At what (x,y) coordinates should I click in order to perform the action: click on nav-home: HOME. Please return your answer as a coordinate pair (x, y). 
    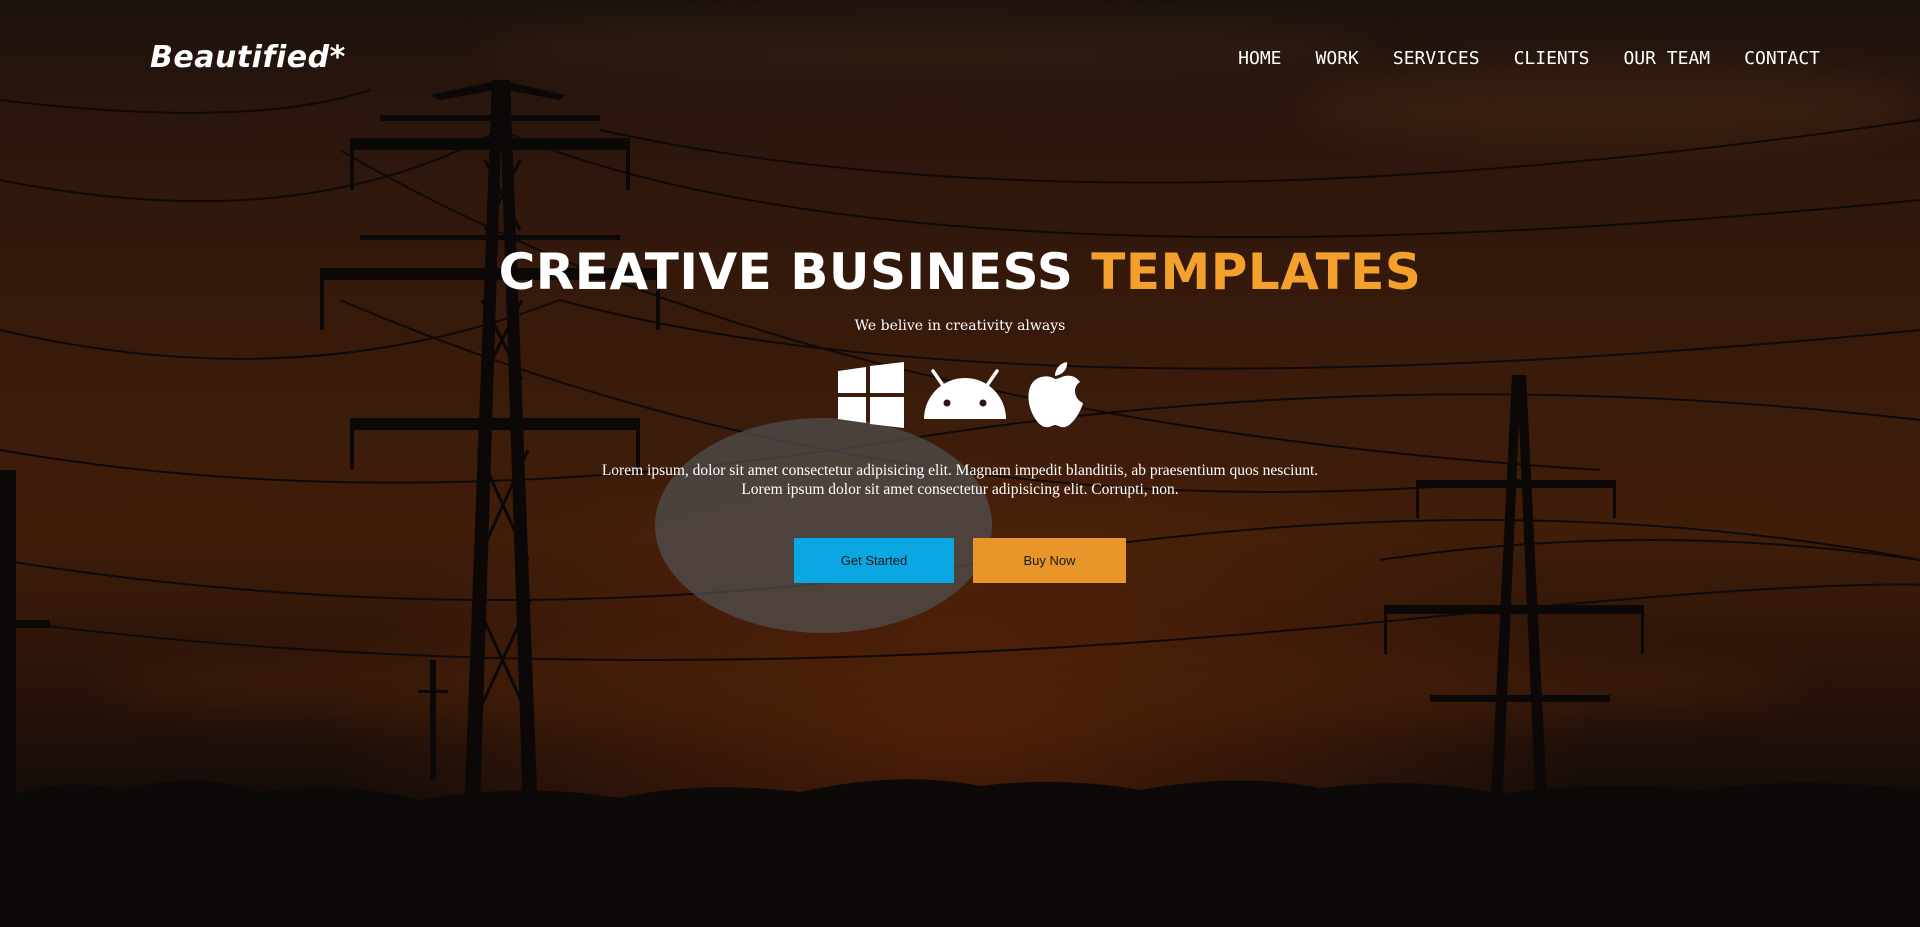
    Looking at the image, I should click on (1259, 58).